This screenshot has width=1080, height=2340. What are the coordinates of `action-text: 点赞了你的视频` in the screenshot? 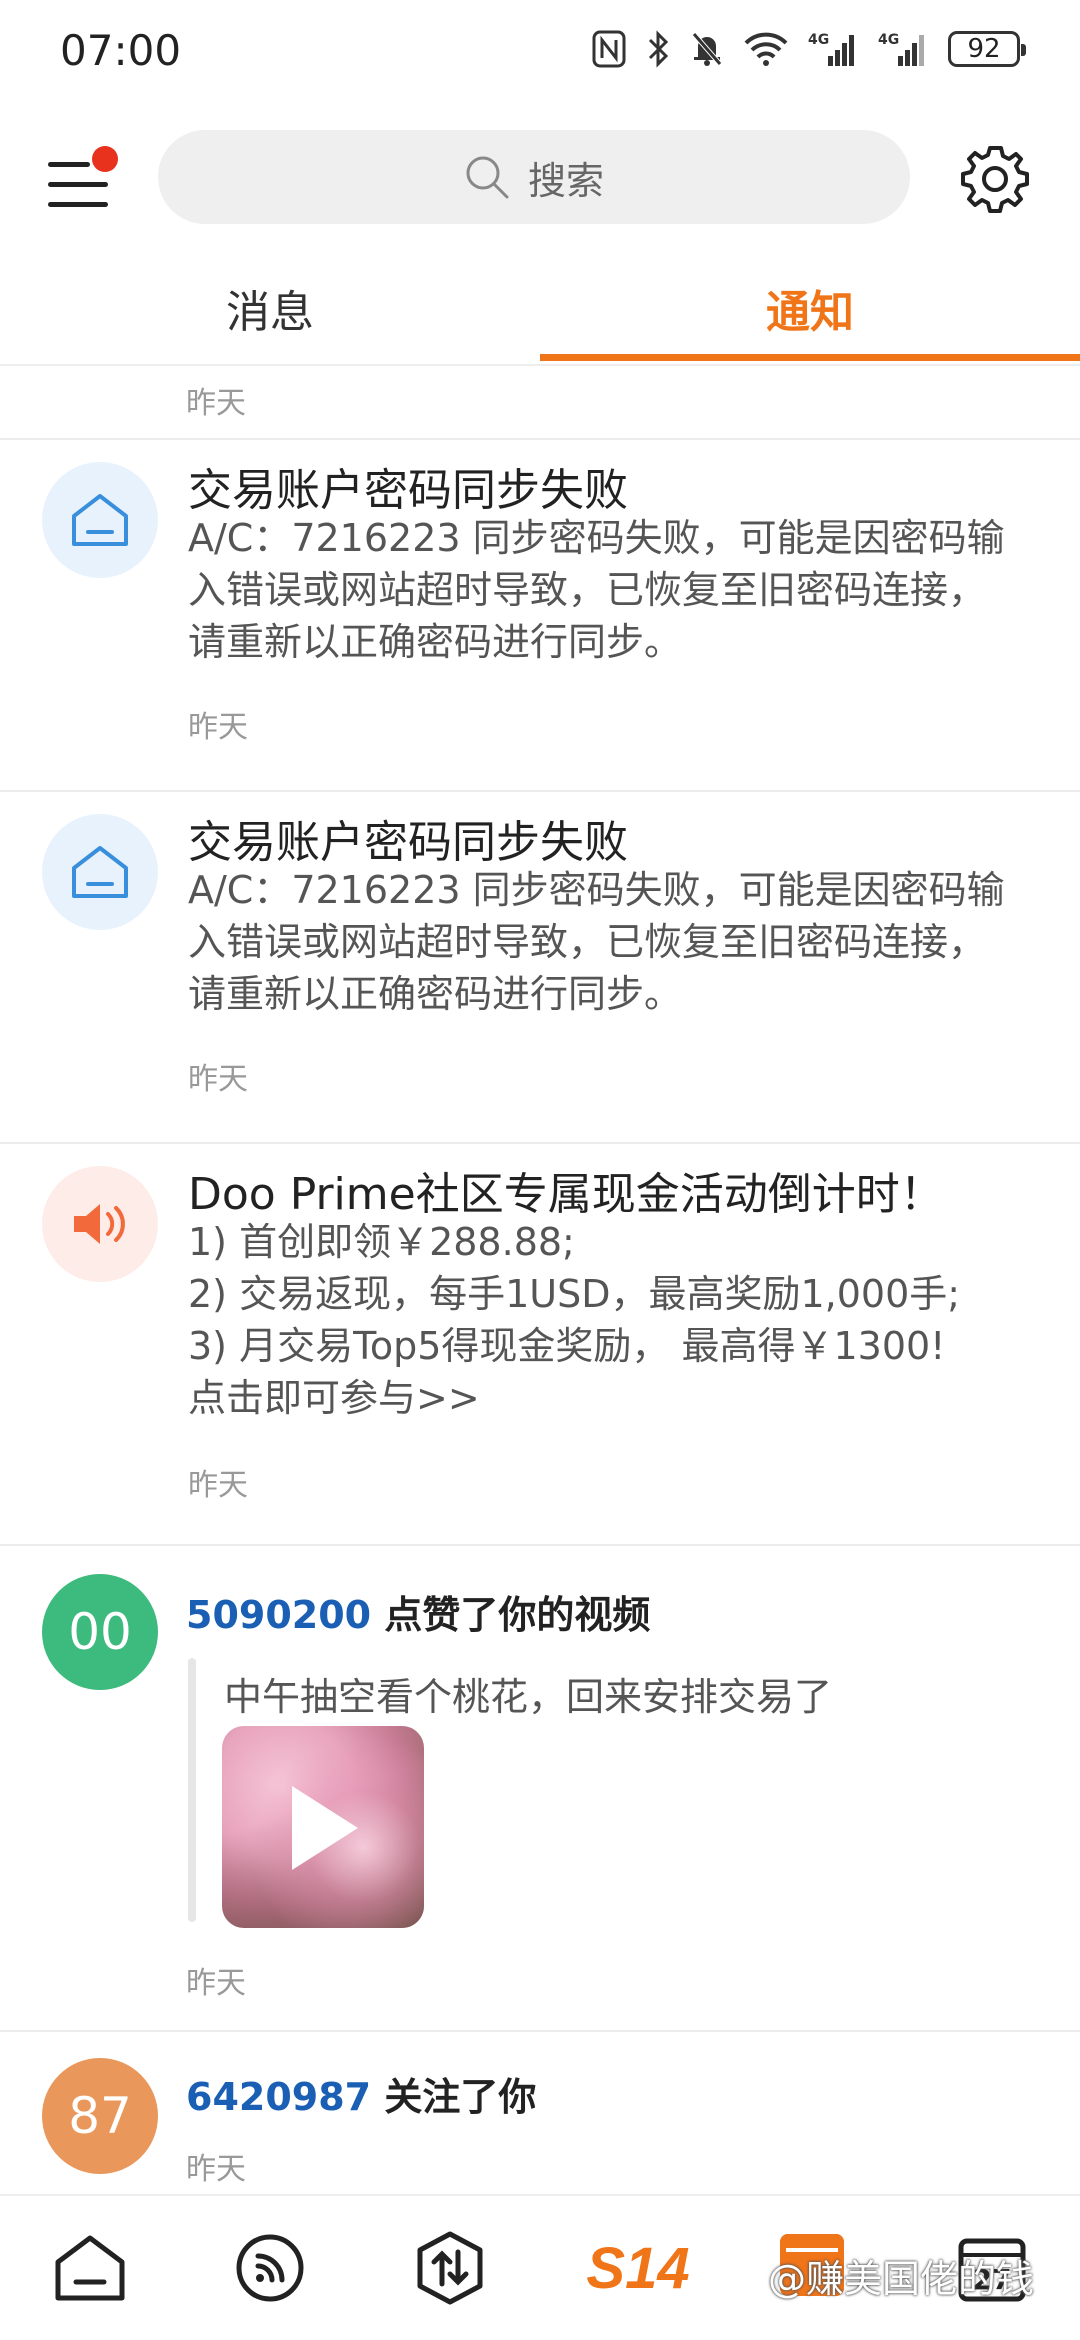 It's located at (511, 1615).